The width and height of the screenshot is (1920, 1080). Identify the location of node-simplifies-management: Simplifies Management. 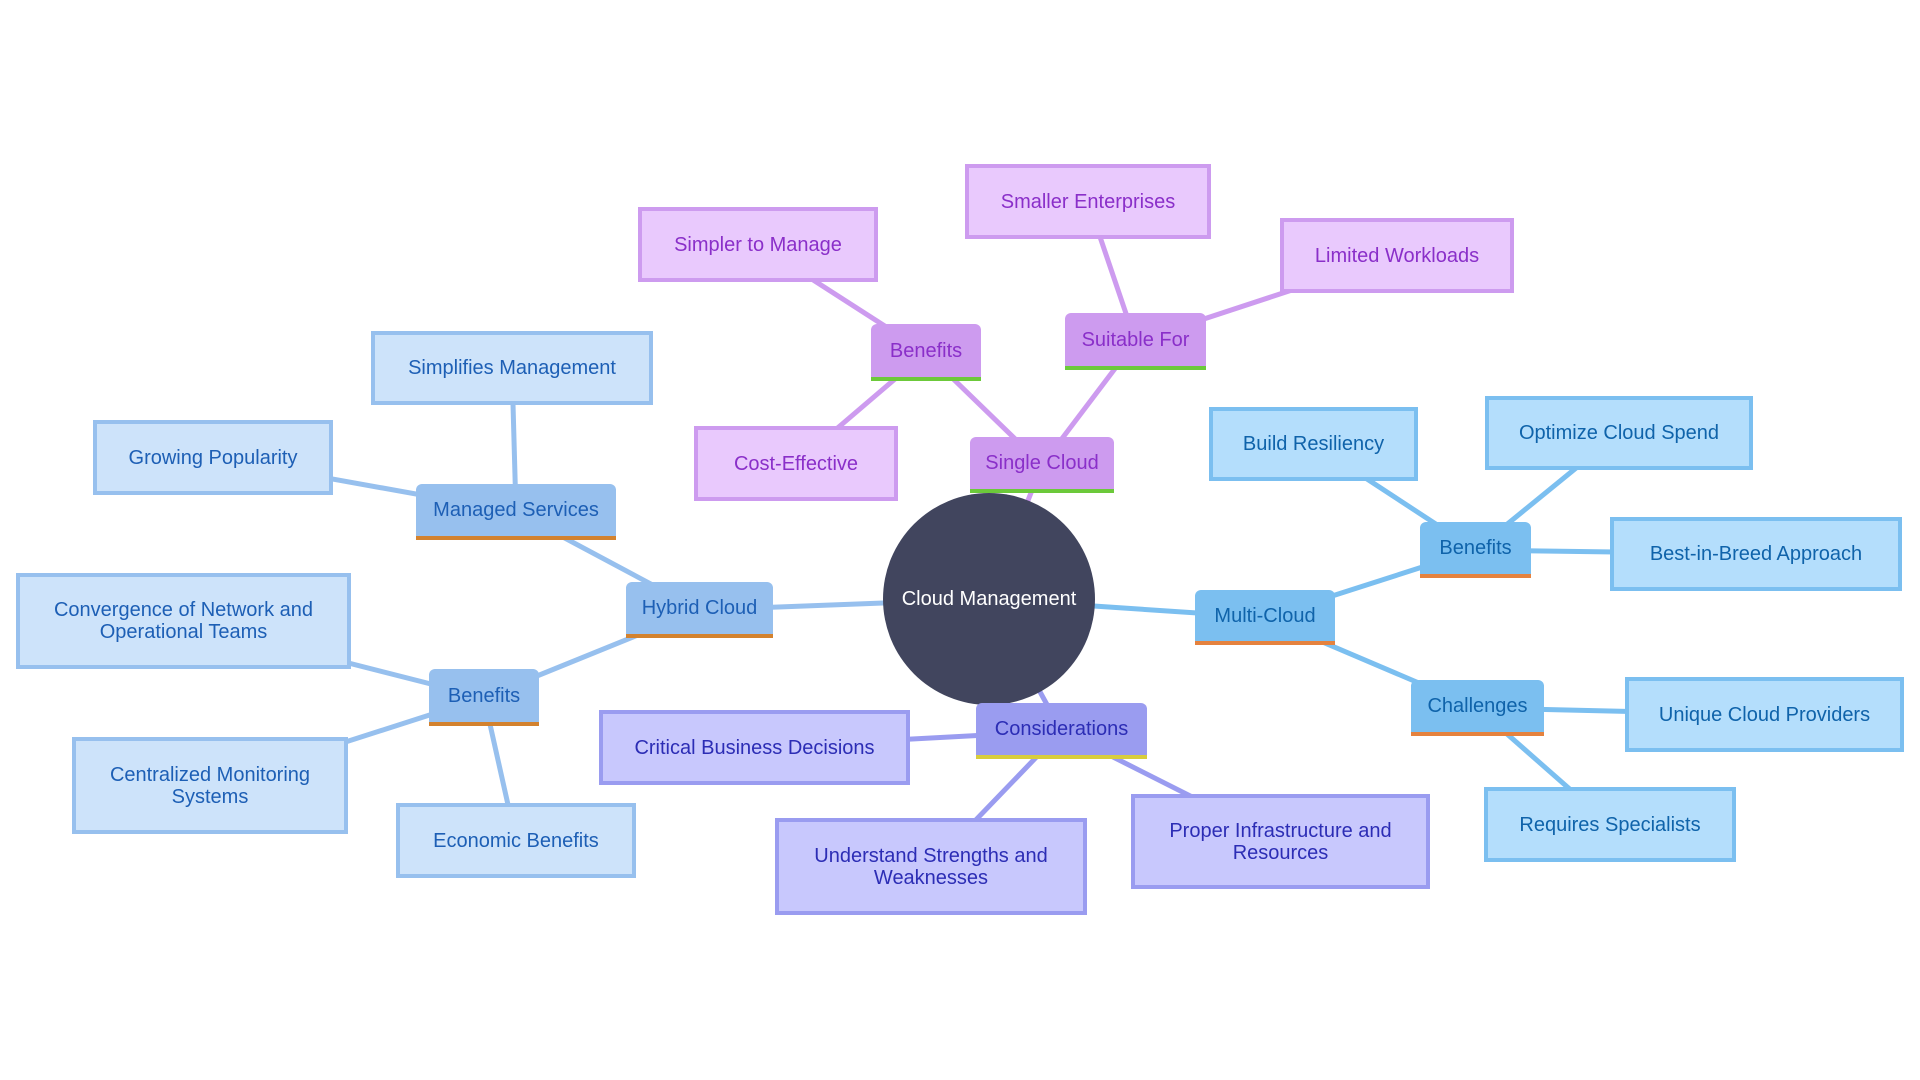
(512, 368).